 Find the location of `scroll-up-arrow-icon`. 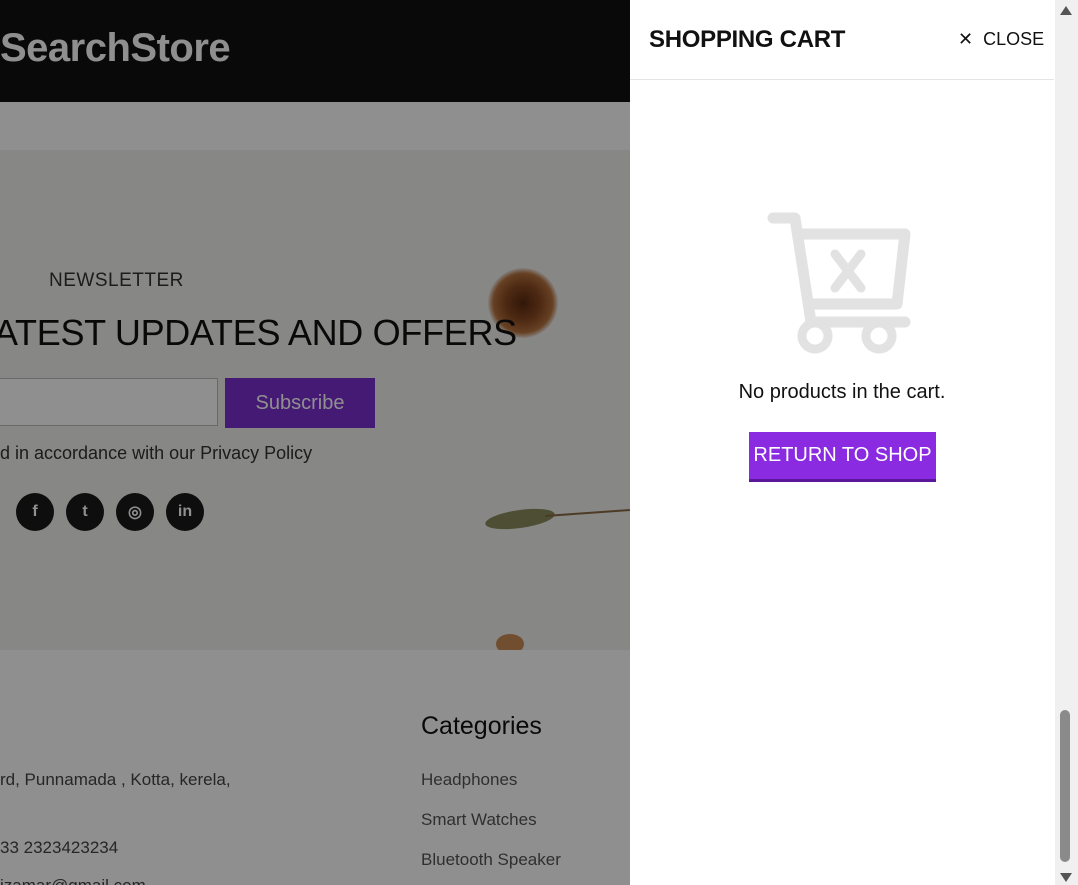

scroll-up-arrow-icon is located at coordinates (1066, 10).